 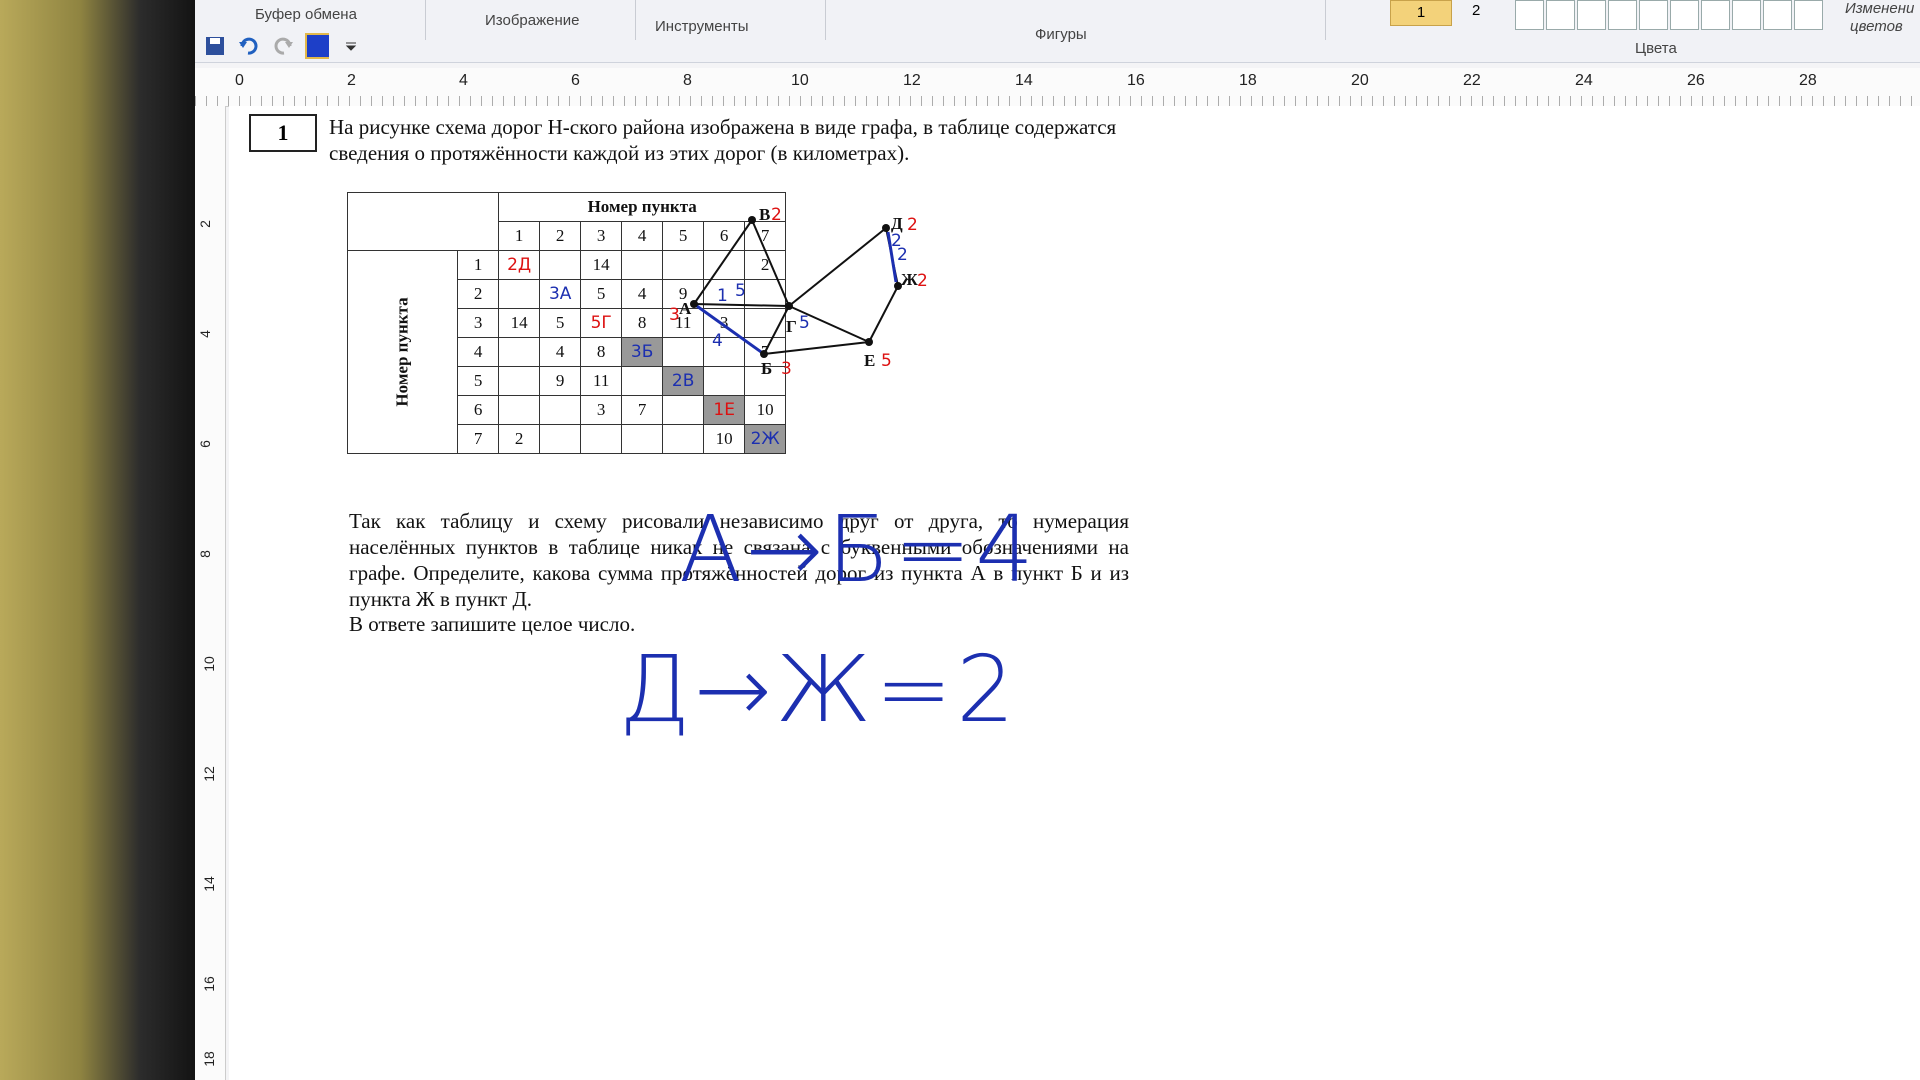 I want to click on group-shapes-label: Фигуры, so click(x=1061, y=34).